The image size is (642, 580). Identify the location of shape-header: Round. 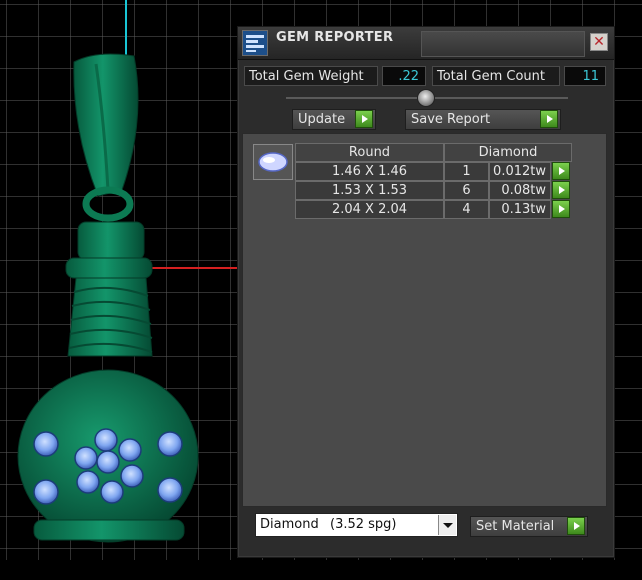
(369, 152).